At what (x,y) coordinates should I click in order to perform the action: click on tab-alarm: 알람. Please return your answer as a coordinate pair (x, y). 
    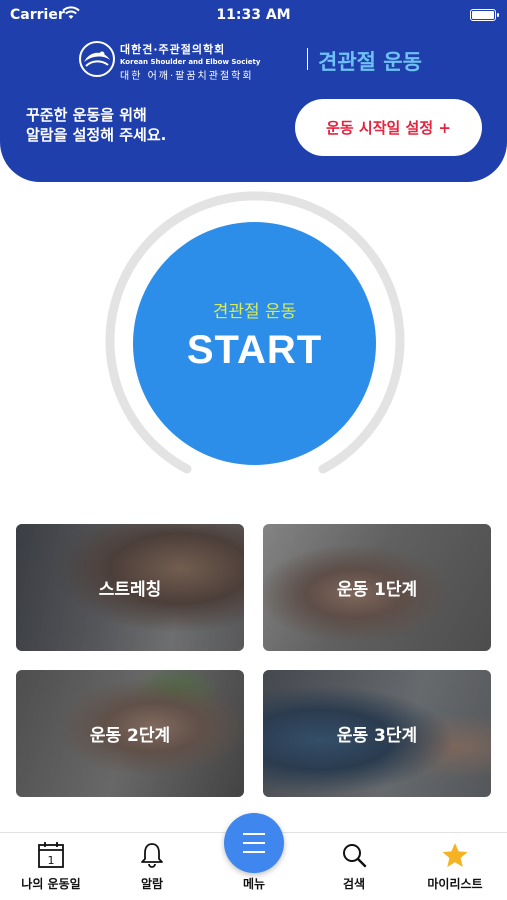
    Looking at the image, I should click on (152, 866).